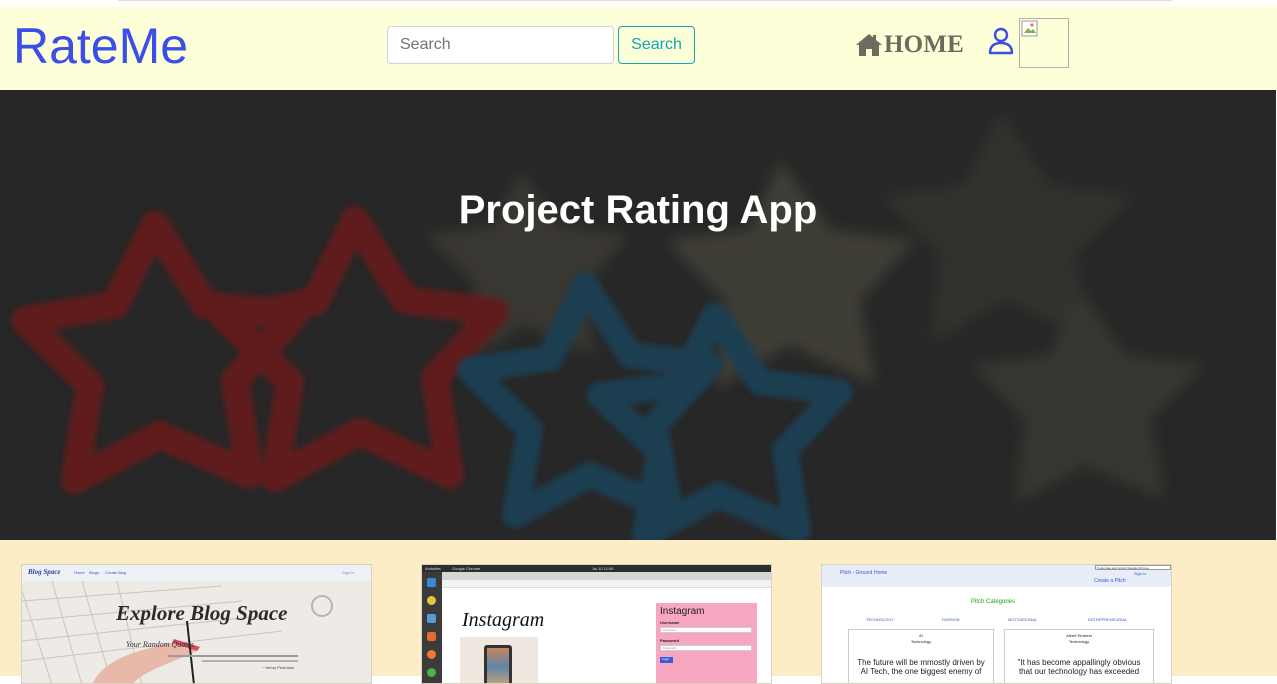  Describe the element at coordinates (670, 630) in the screenshot. I see `username-placeholder: Username` at that location.